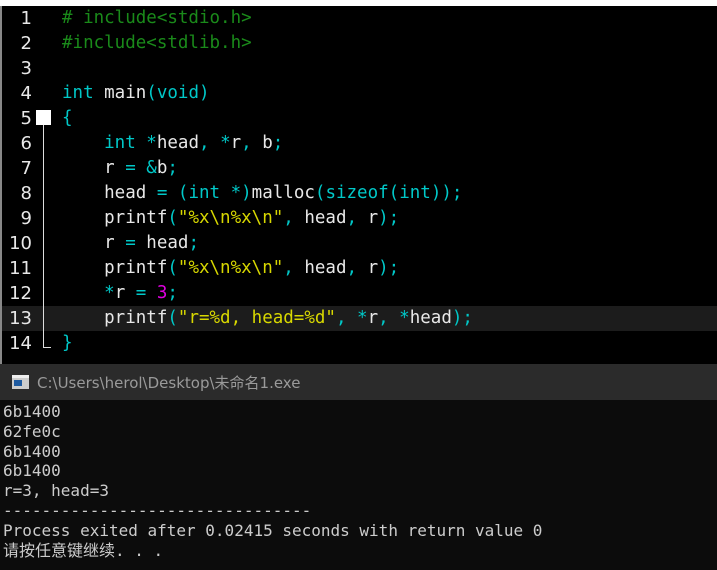  I want to click on code-line: 8 head = (int *)malloc(sizeof(int));, so click(359, 193).